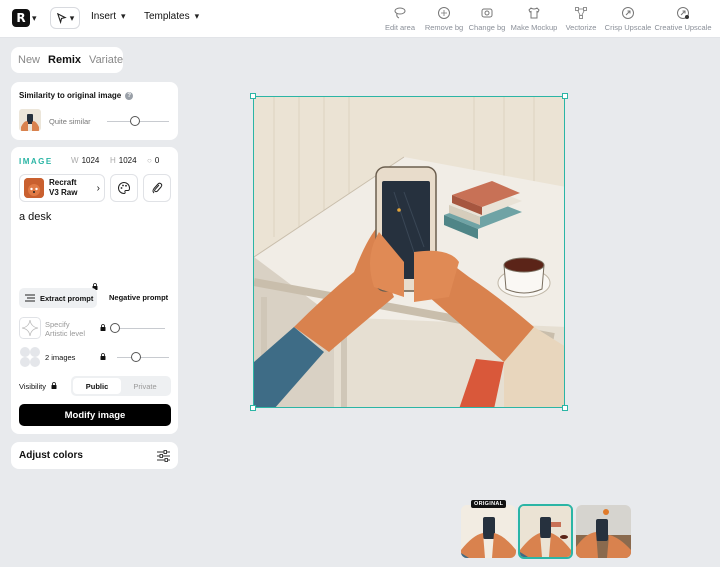 The height and width of the screenshot is (567, 720). Describe the element at coordinates (90, 160) in the screenshot. I see `width-value: 1024` at that location.